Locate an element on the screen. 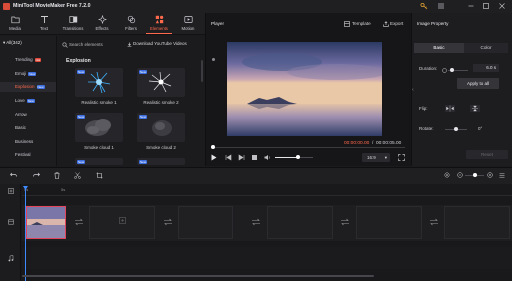 Image resolution: width=512 pixels, height=281 pixels. playhead is located at coordinates (25, 234).